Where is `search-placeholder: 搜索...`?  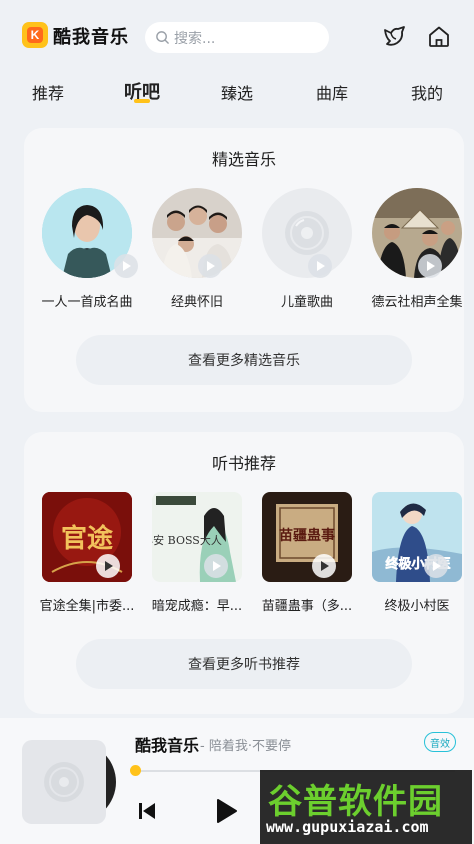 search-placeholder: 搜索... is located at coordinates (195, 38).